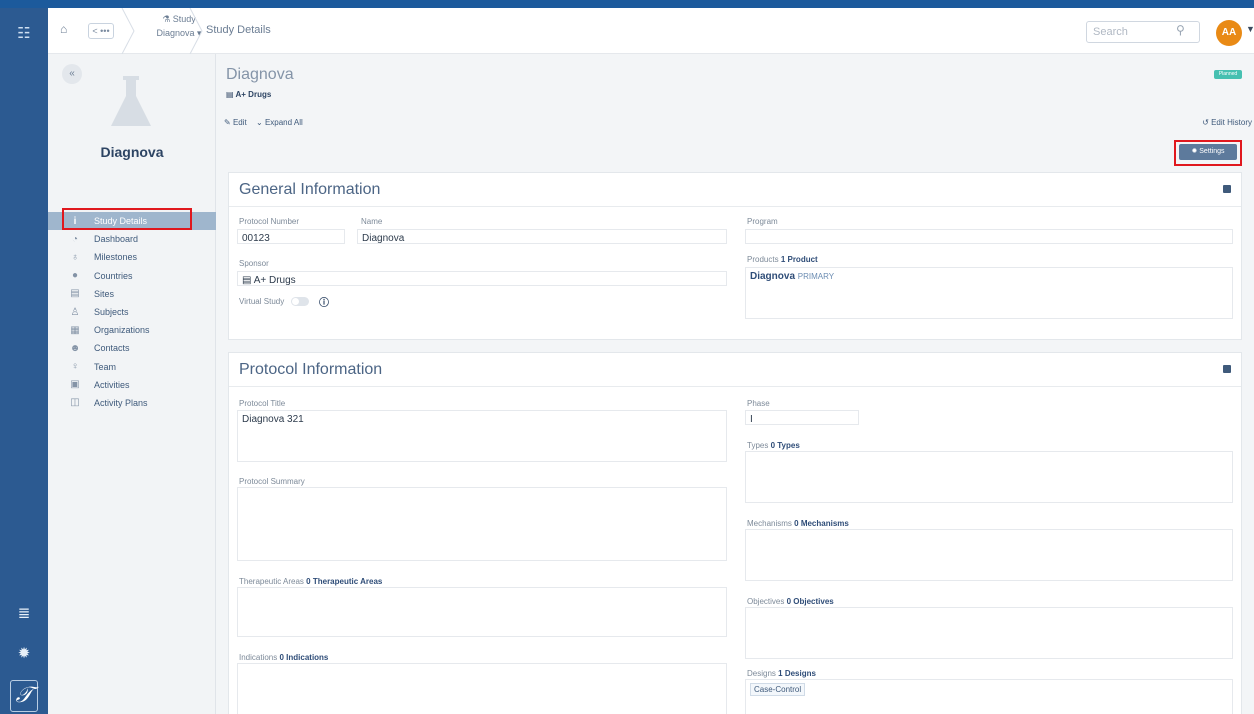 The width and height of the screenshot is (1254, 714). What do you see at coordinates (132, 367) in the screenshot?
I see `sidebar-item-team: ♀ Team` at bounding box center [132, 367].